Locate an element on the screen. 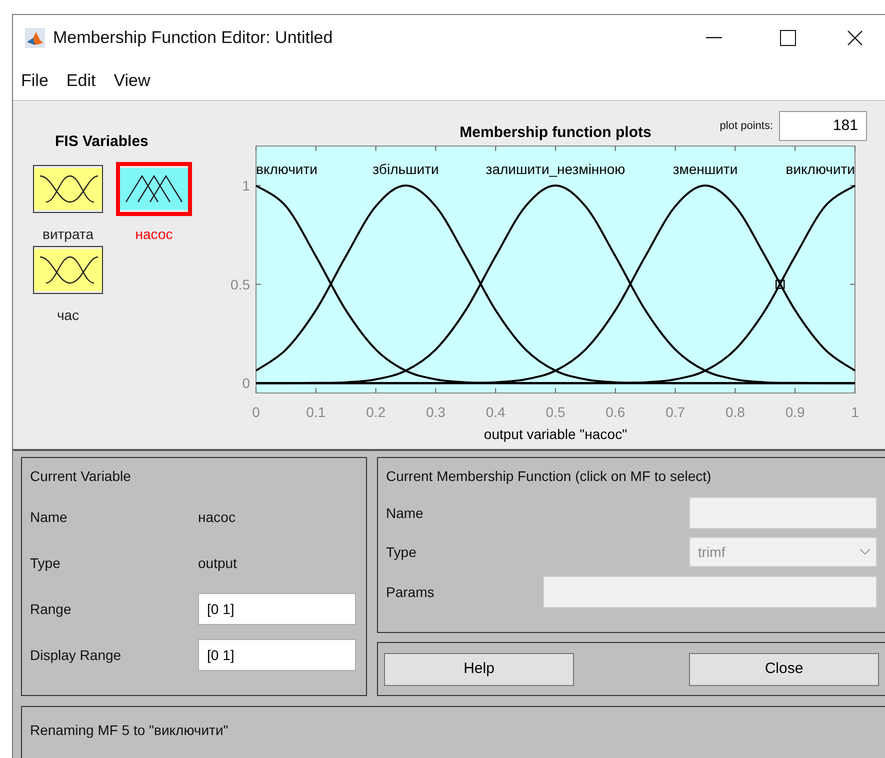 This screenshot has height=758, width=885. panel-title: Current Membership Function (click on MF to select) is located at coordinates (549, 476).